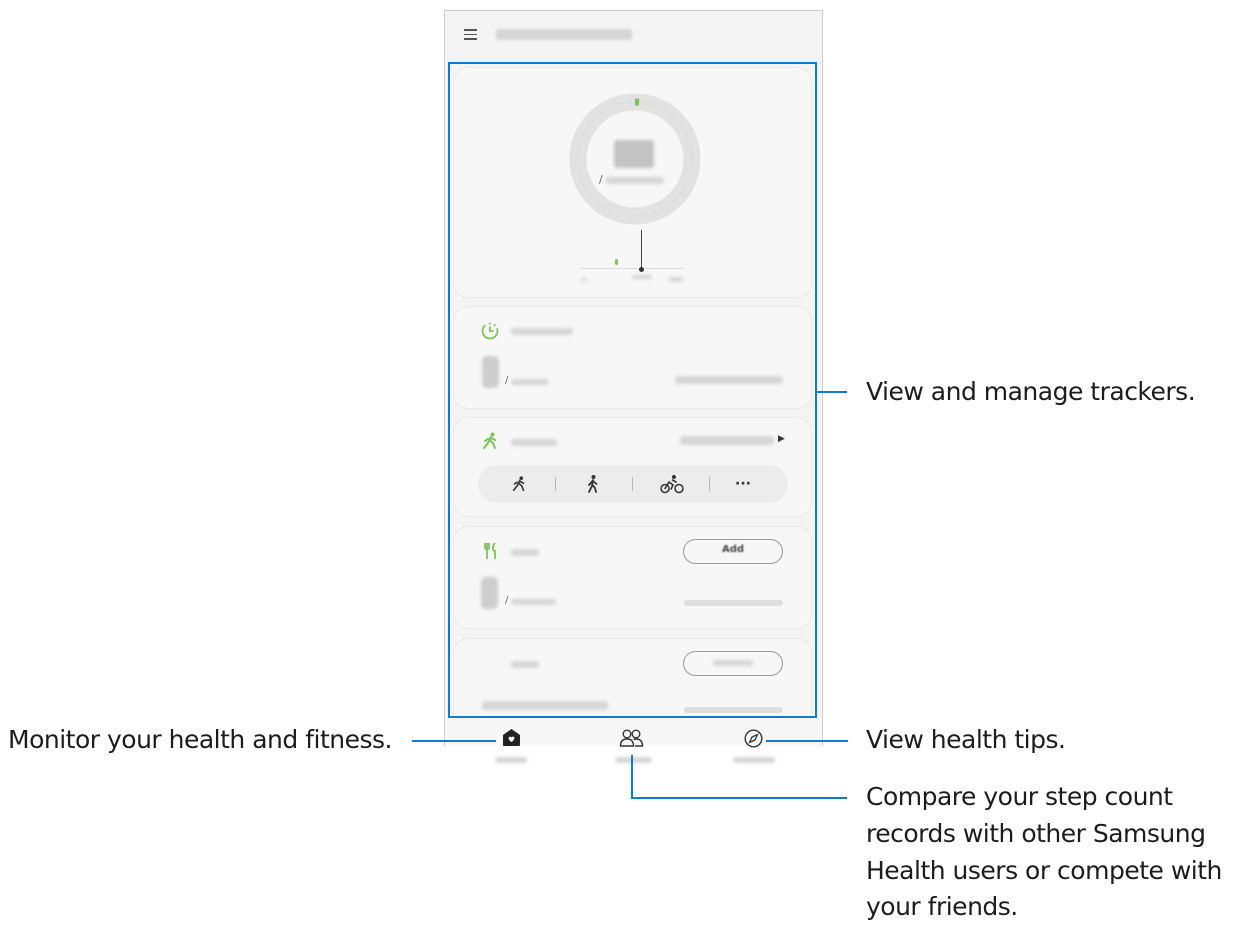 This screenshot has width=1238, height=944. I want to click on together-callout-vline, so click(632, 777).